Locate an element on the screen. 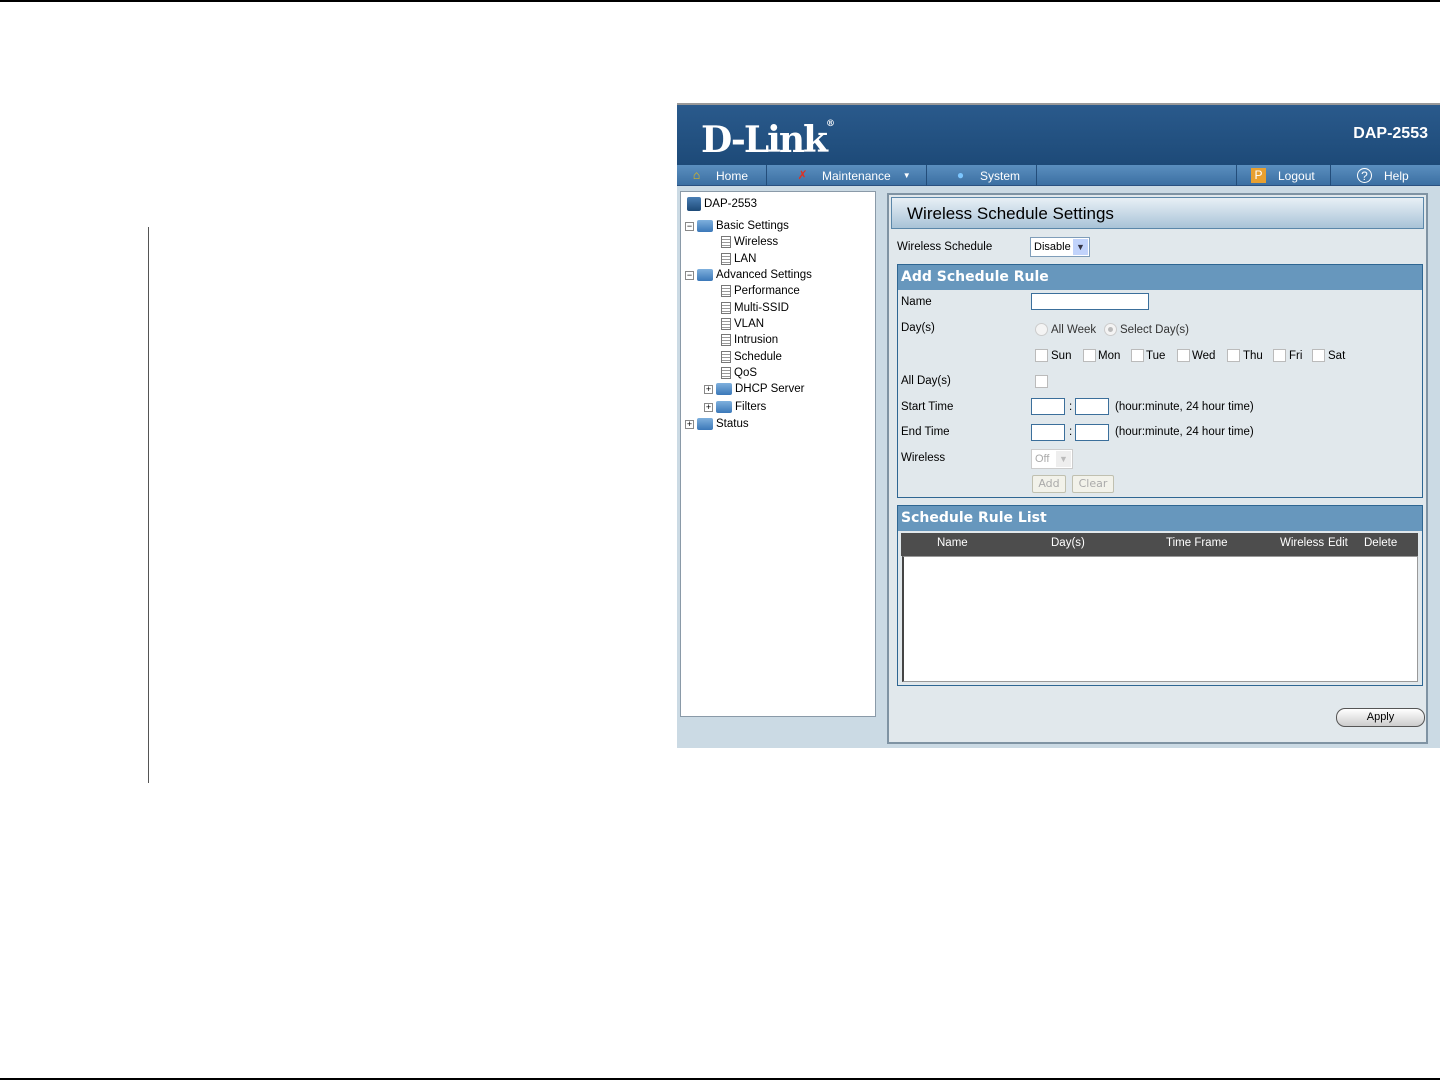 Image resolution: width=1440 pixels, height=1081 pixels. nav-help: ? Help is located at coordinates (1385, 175).